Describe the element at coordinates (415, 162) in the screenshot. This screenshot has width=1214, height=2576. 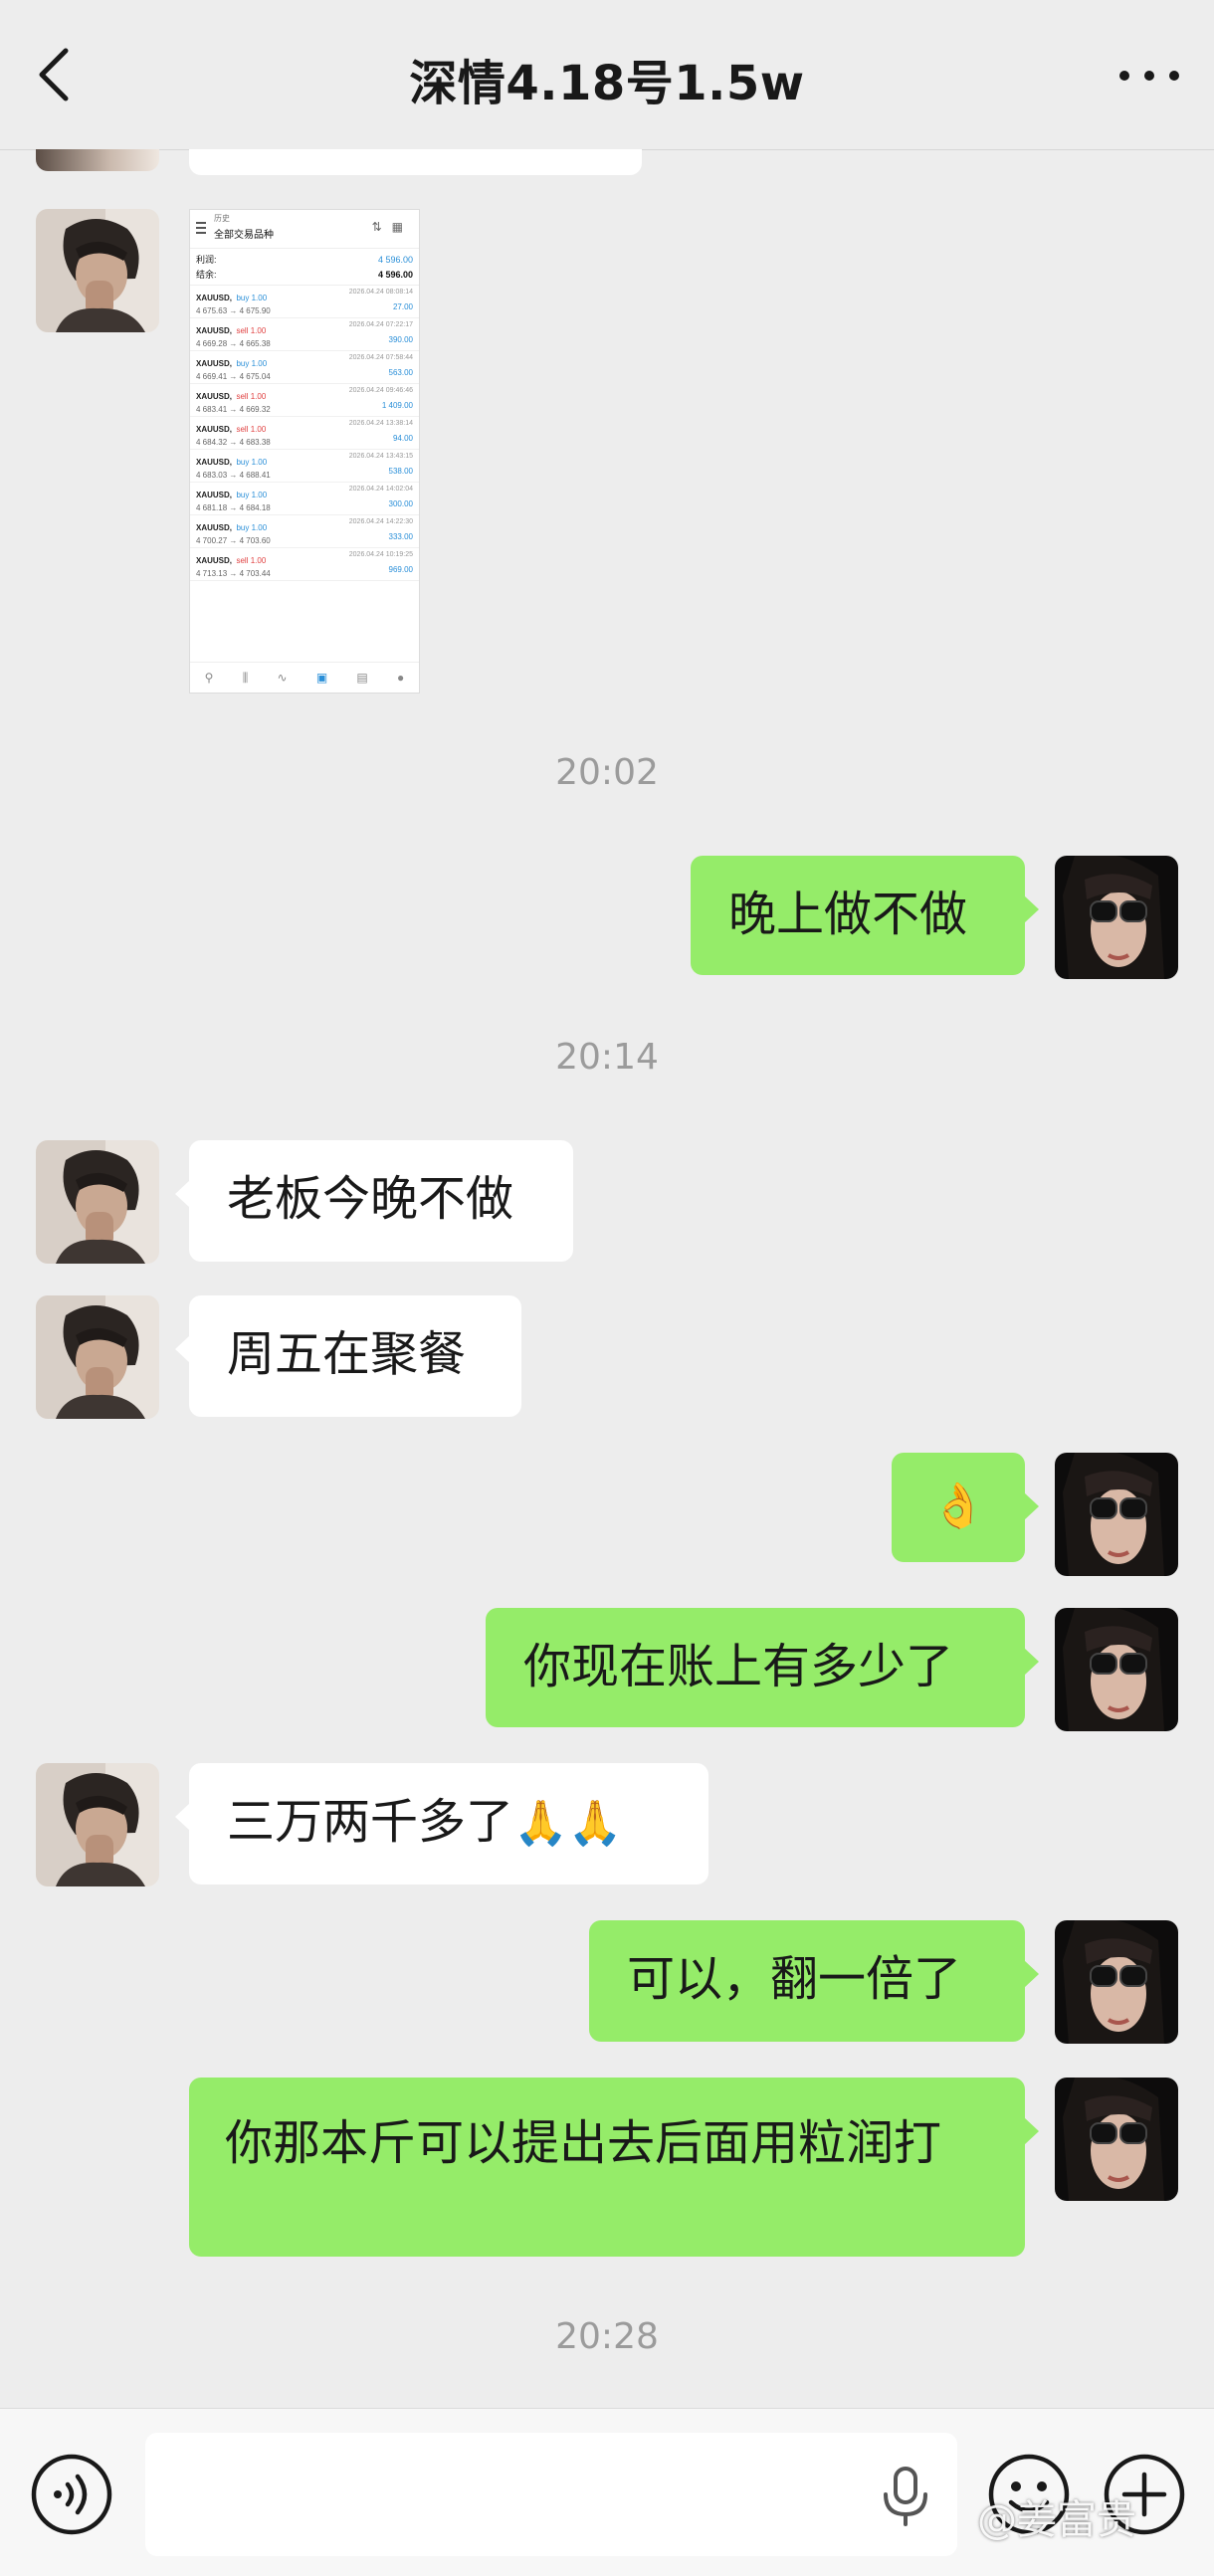
I see `partial-message-bubble` at that location.